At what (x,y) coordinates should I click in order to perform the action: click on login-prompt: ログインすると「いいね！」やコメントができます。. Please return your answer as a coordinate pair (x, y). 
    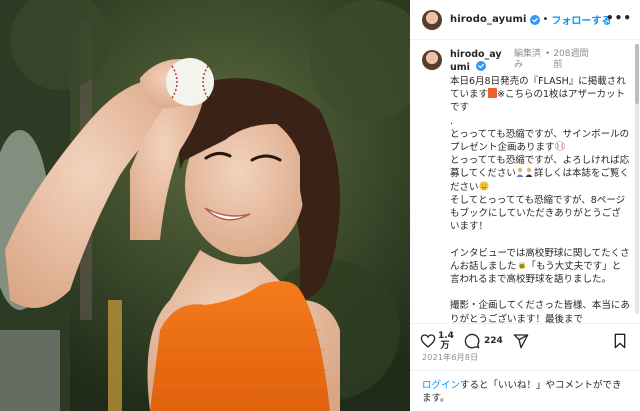
    Looking at the image, I should click on (525, 390).